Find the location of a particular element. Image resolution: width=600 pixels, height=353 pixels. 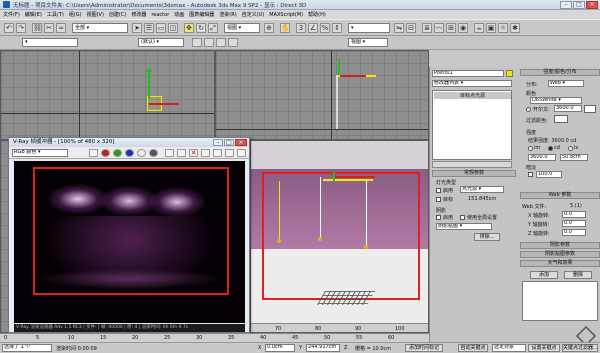

rollout-title-atmos: 大气和效果 is located at coordinates (560, 263).